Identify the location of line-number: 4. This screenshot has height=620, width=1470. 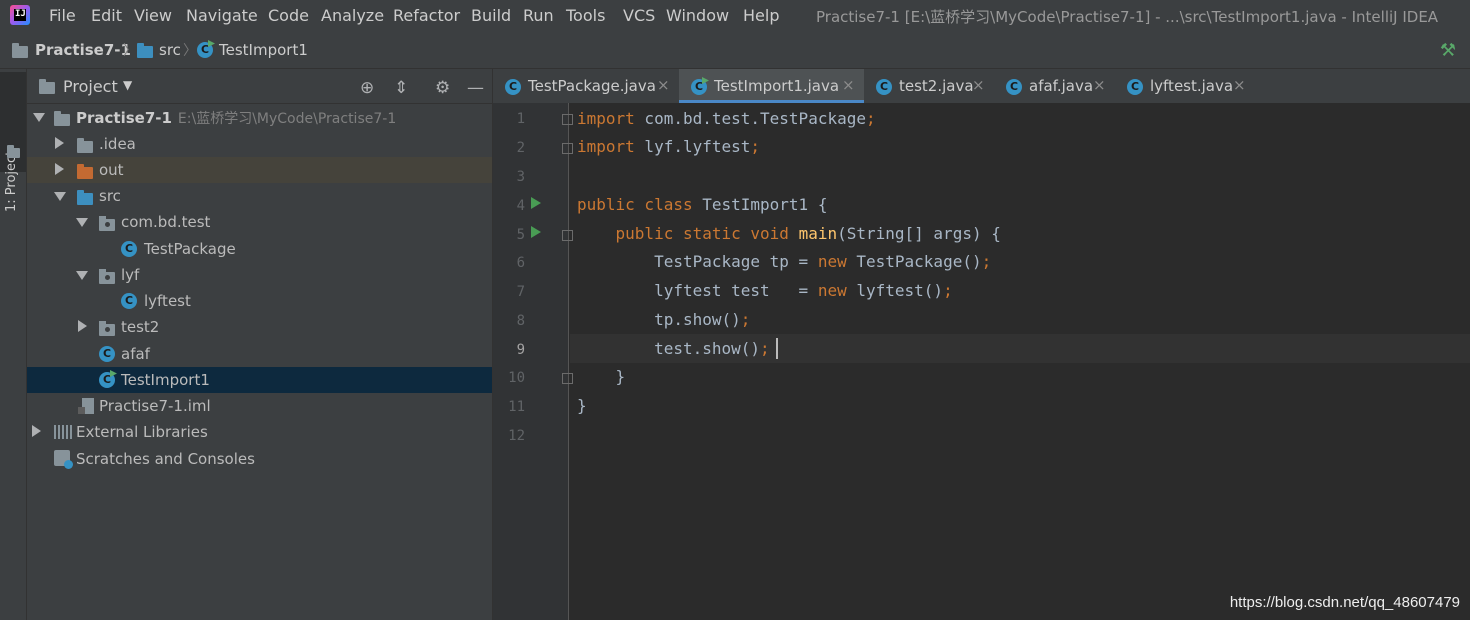
(520, 206).